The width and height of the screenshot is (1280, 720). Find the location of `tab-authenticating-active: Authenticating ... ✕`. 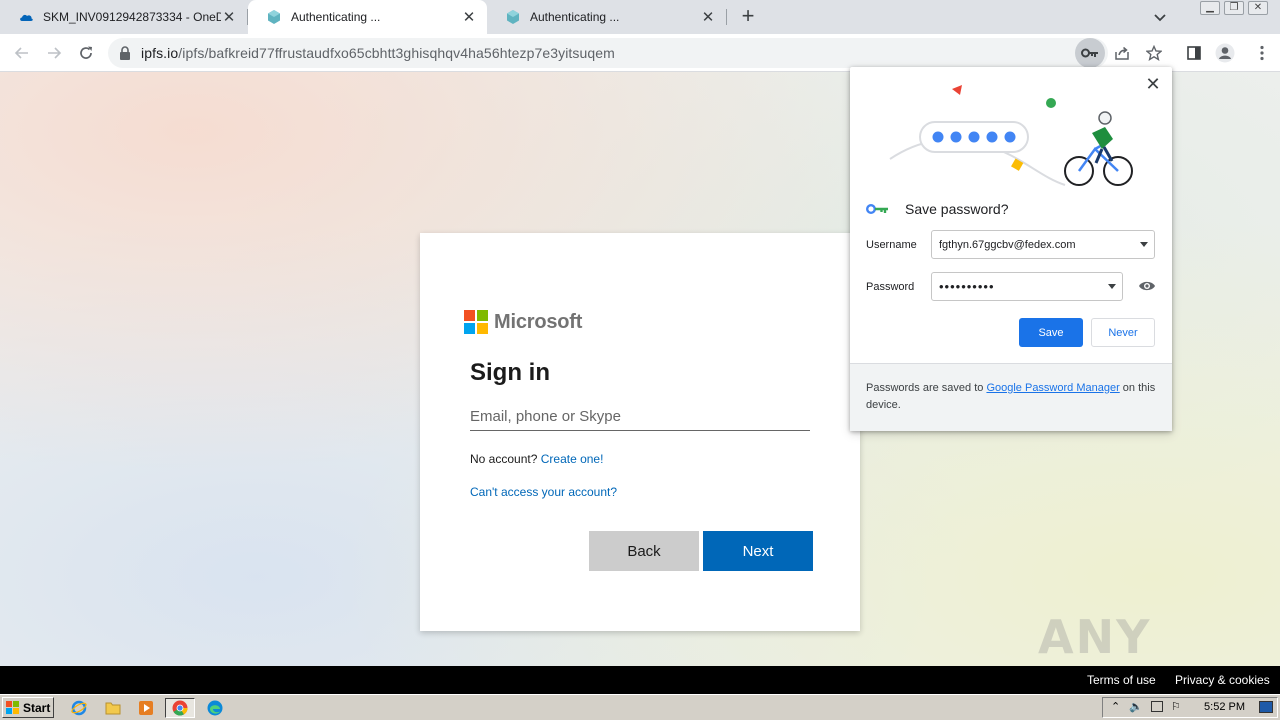

tab-authenticating-active: Authenticating ... ✕ is located at coordinates (367, 17).